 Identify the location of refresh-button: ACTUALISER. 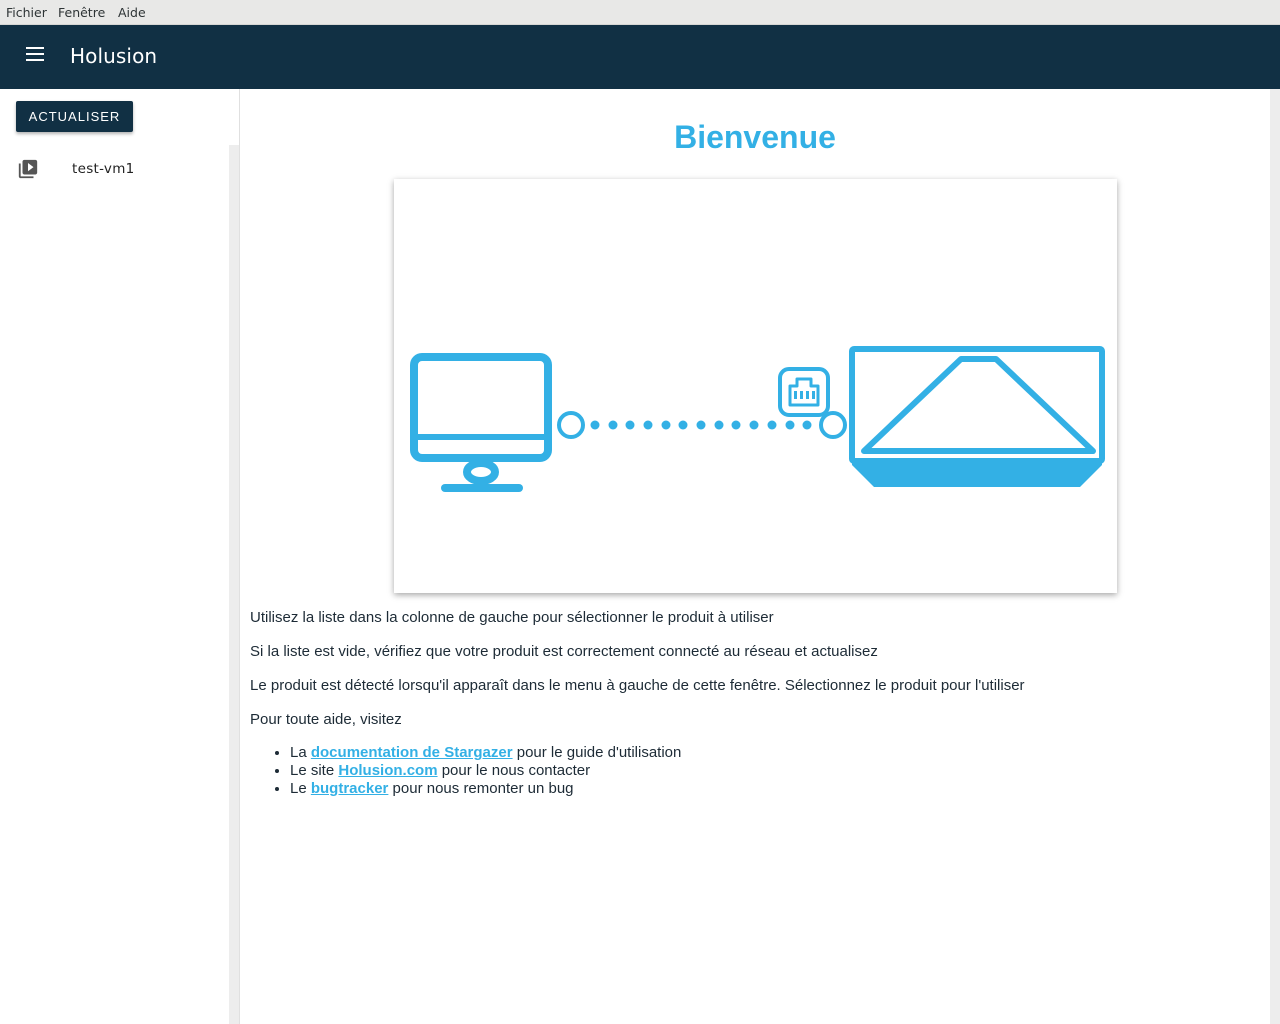
(74, 116).